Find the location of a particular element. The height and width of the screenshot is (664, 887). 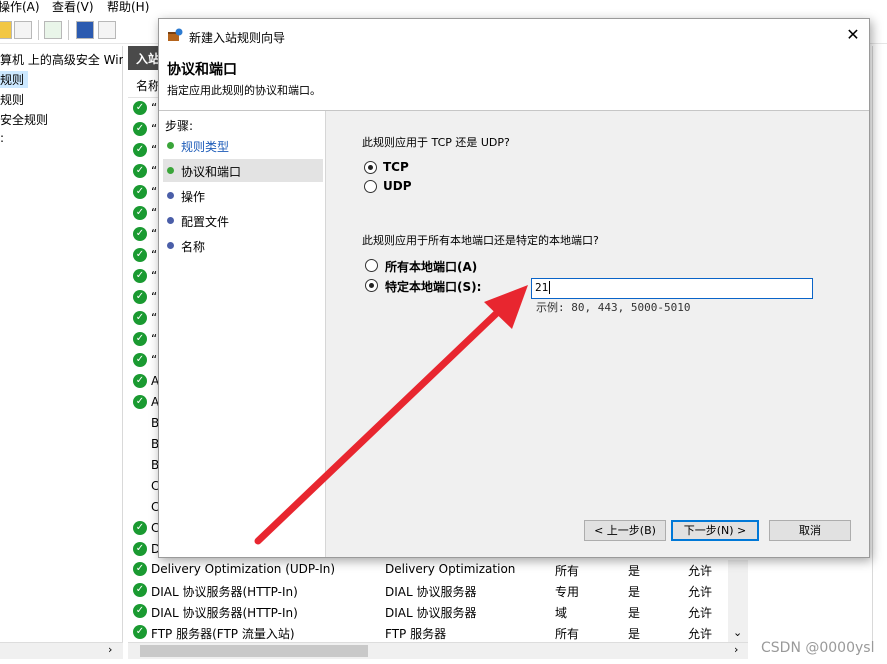

back-button: < 上一步(B) is located at coordinates (625, 530).